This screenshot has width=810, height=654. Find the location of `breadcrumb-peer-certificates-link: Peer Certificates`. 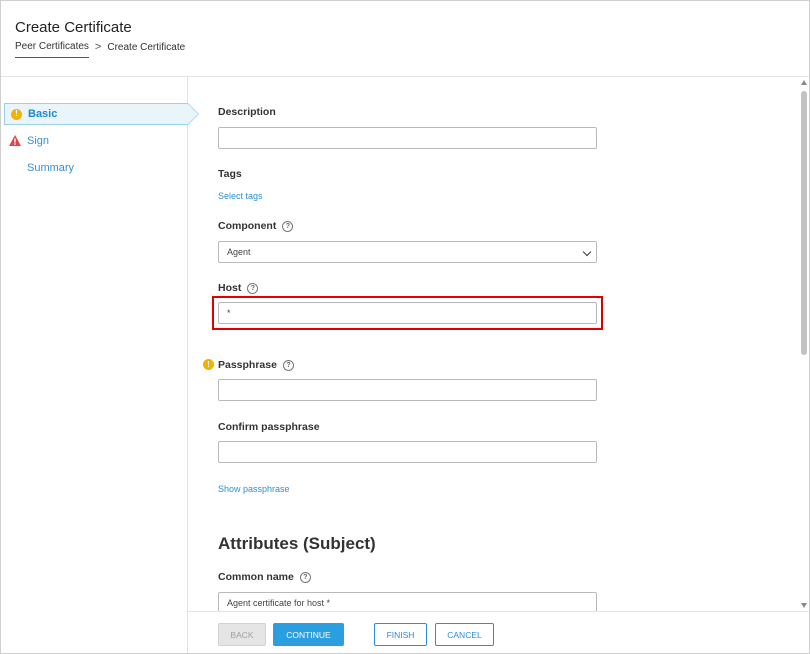

breadcrumb-peer-certificates-link: Peer Certificates is located at coordinates (52, 49).